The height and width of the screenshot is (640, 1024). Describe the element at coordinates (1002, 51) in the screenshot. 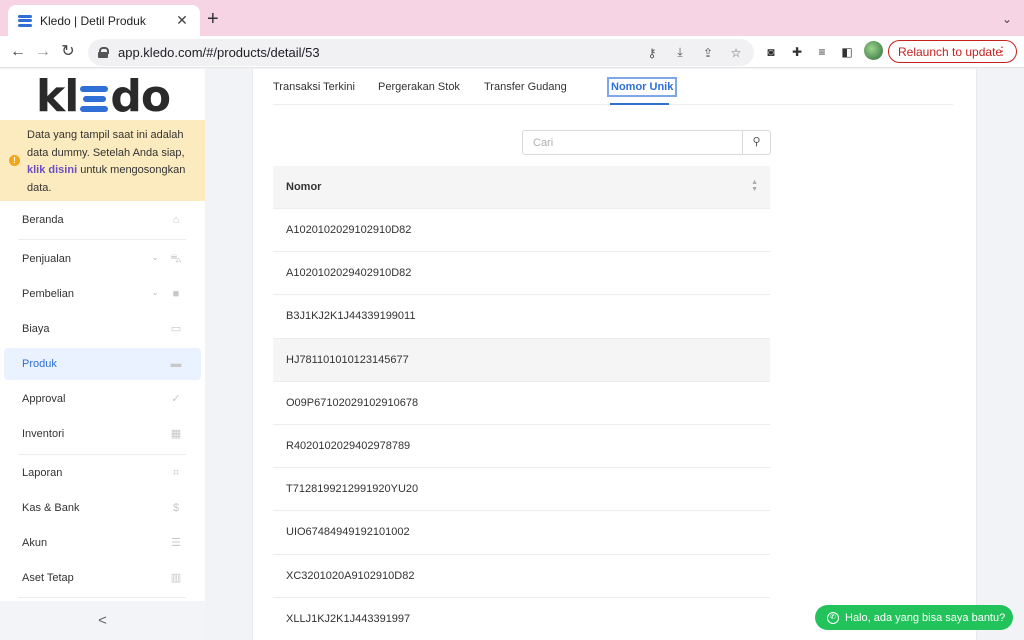

I see `browser-menu-icon: ⋮` at that location.